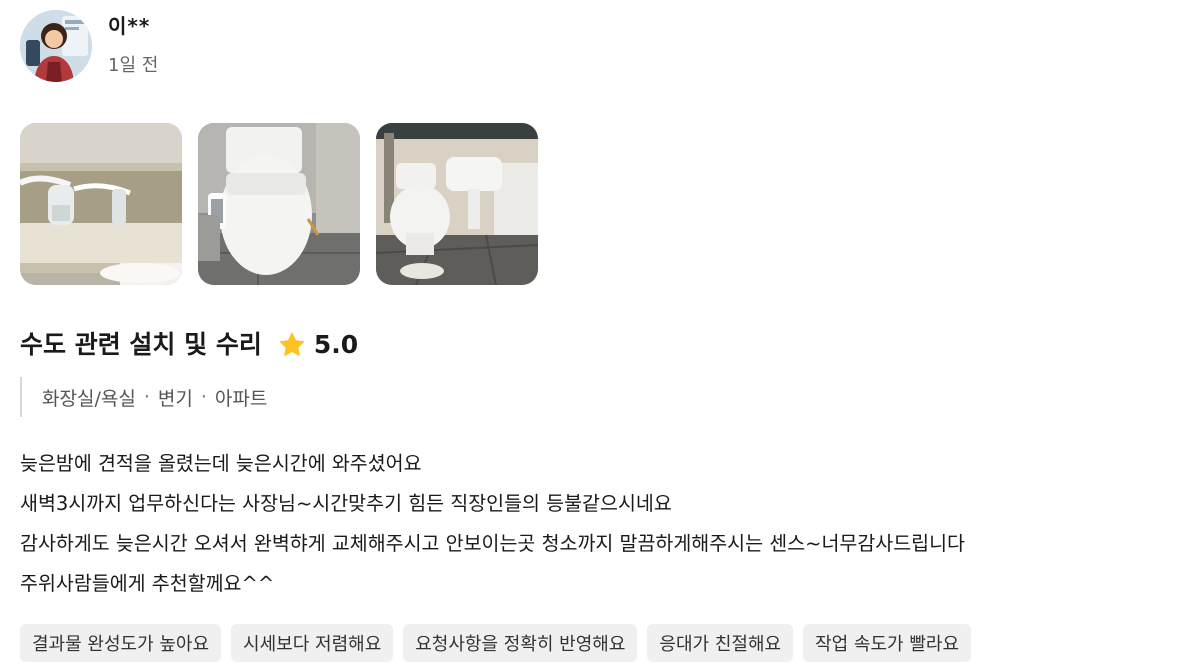  I want to click on category-tag: 화장실/욕실, so click(89, 398).